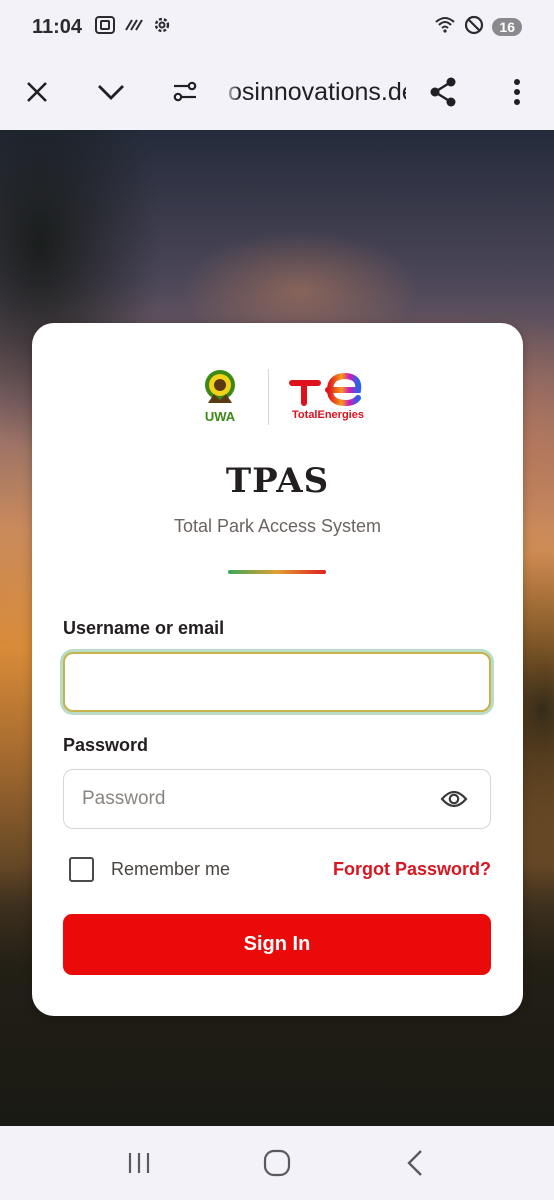  I want to click on uwa-logo: UWA, so click(220, 397).